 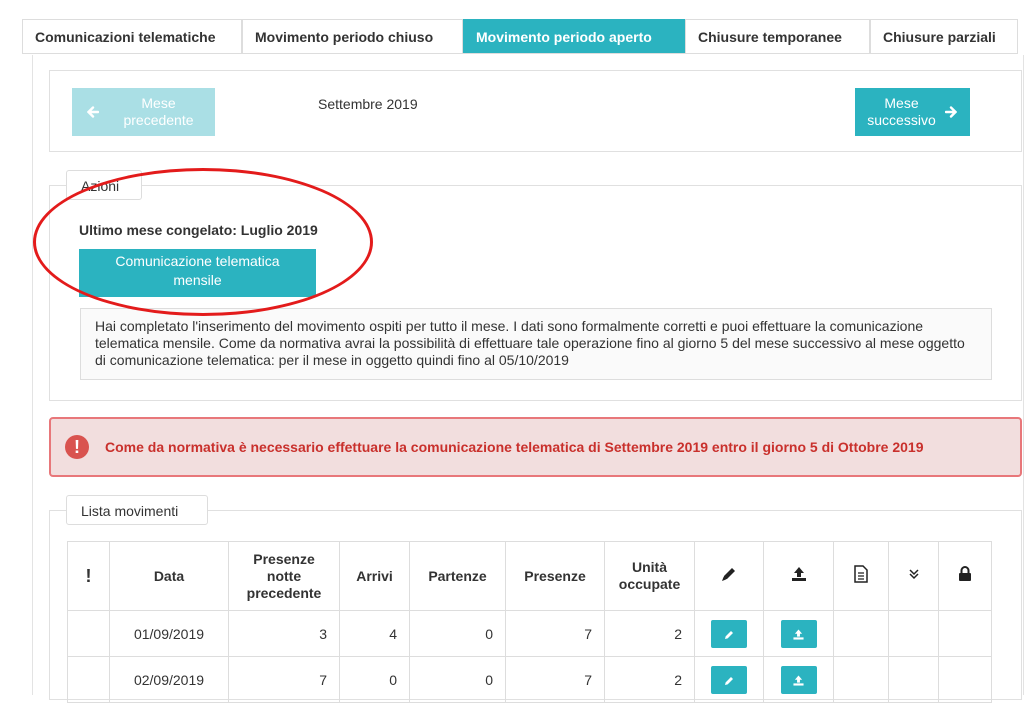 I want to click on header-upload, so click(x=798, y=576).